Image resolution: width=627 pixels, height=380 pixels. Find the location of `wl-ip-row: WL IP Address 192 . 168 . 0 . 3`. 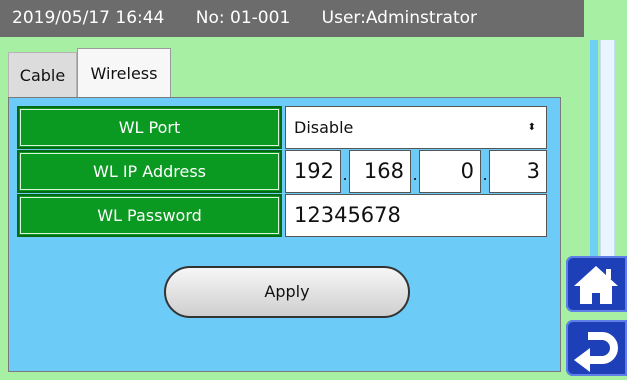

wl-ip-row: WL IP Address 192 . 168 . 0 . 3 is located at coordinates (282, 171).